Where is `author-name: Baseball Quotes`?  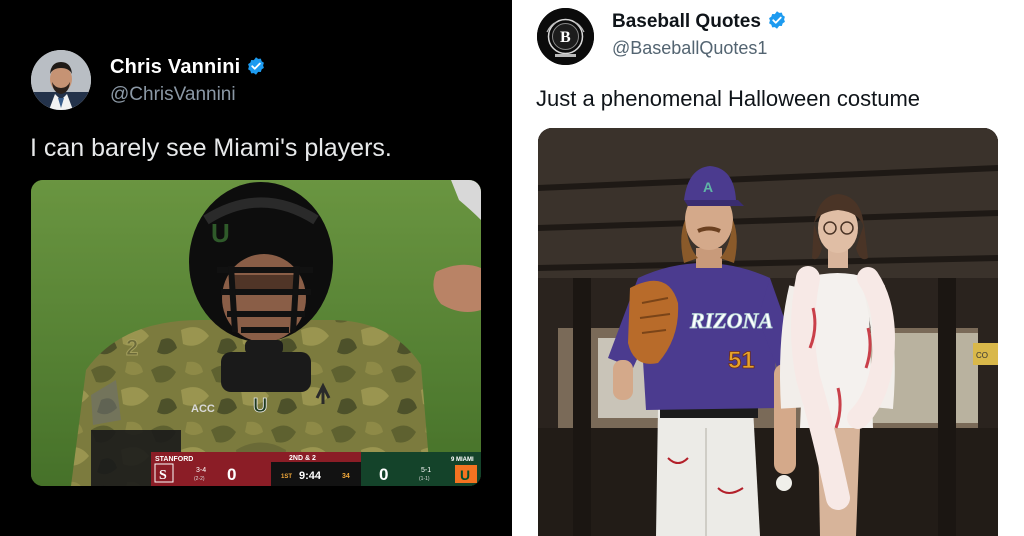 author-name: Baseball Quotes is located at coordinates (699, 21).